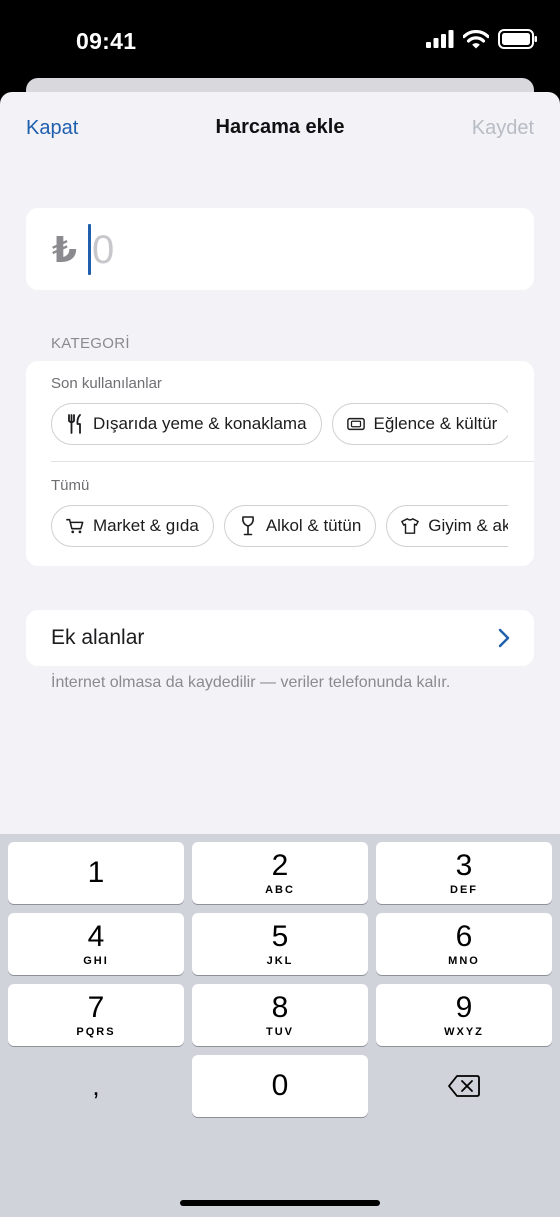  Describe the element at coordinates (96, 961) in the screenshot. I see `key-letters: GHI` at that location.